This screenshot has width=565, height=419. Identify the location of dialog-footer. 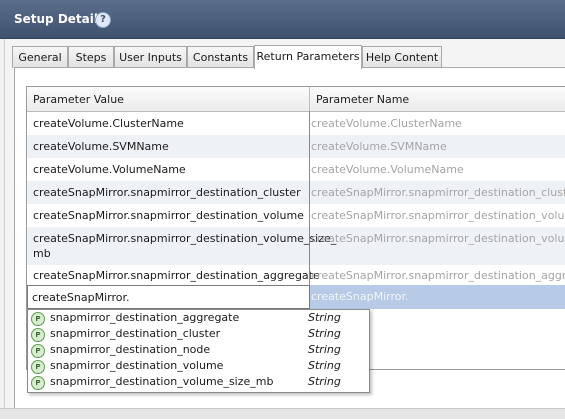
(282, 413).